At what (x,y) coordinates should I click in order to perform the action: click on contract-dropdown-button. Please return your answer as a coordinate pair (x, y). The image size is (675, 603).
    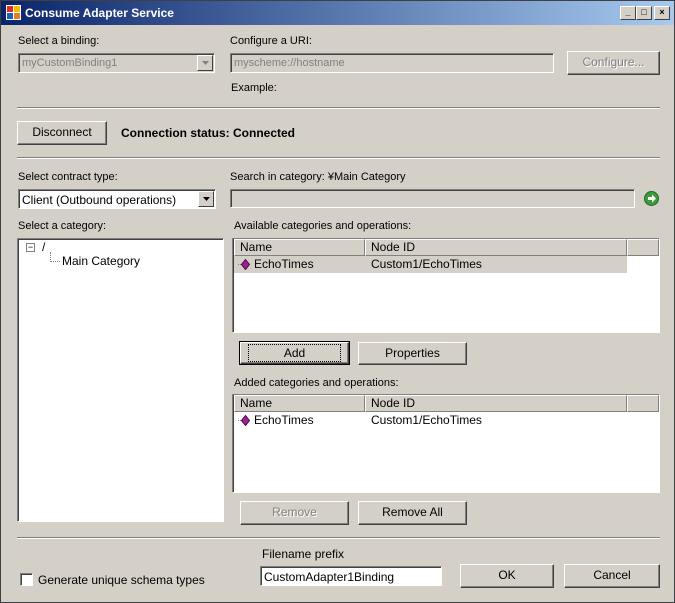
    Looking at the image, I should click on (206, 199).